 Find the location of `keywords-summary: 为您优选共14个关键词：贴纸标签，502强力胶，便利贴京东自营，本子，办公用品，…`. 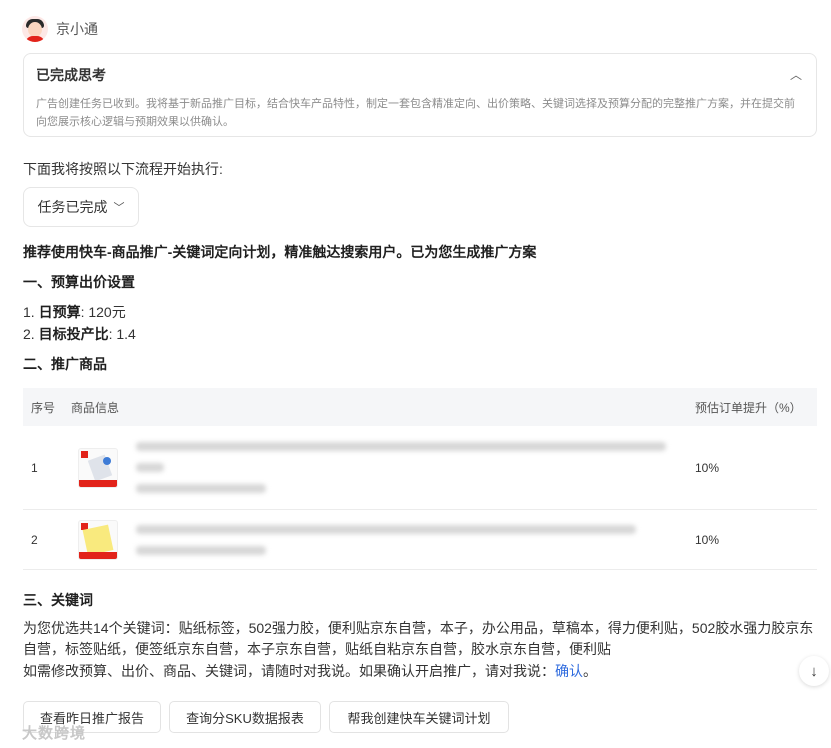

keywords-summary: 为您优选共14个关键词：贴纸标签，502强力胶，便利贴京东自营，本子，办公用品，… is located at coordinates (418, 638).